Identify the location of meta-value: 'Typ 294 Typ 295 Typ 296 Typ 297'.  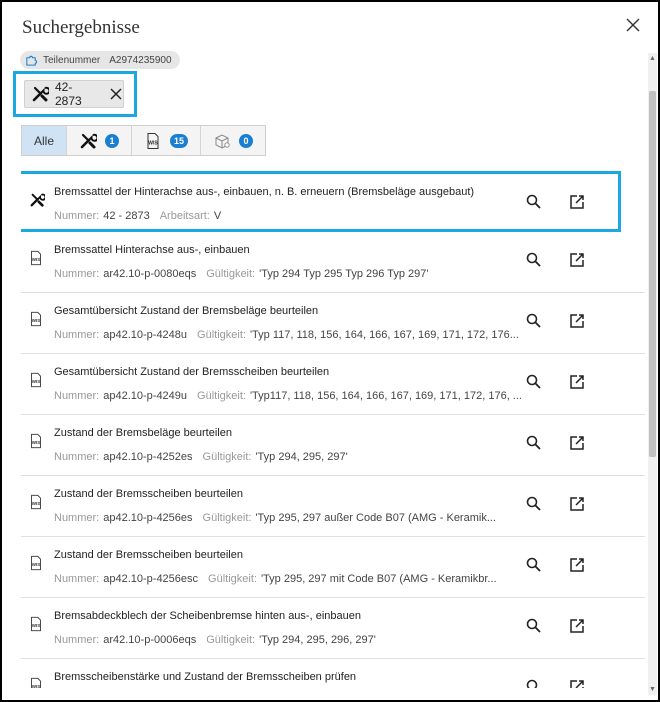
(344, 274).